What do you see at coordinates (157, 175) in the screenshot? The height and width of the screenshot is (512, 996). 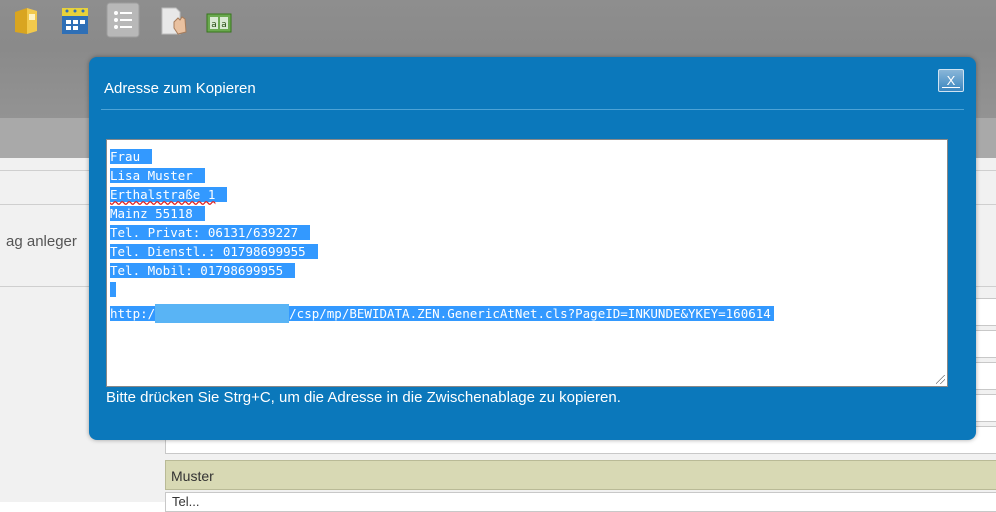 I see `address-line: Lisa Muster` at bounding box center [157, 175].